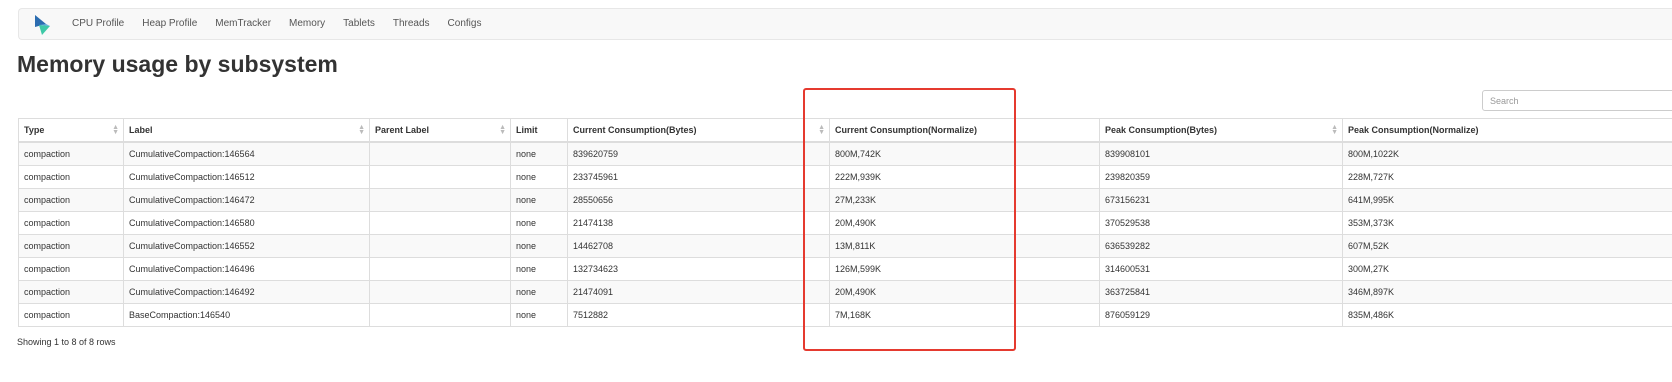  What do you see at coordinates (247, 24) in the screenshot?
I see `nav-memtracker: MemTracker` at bounding box center [247, 24].